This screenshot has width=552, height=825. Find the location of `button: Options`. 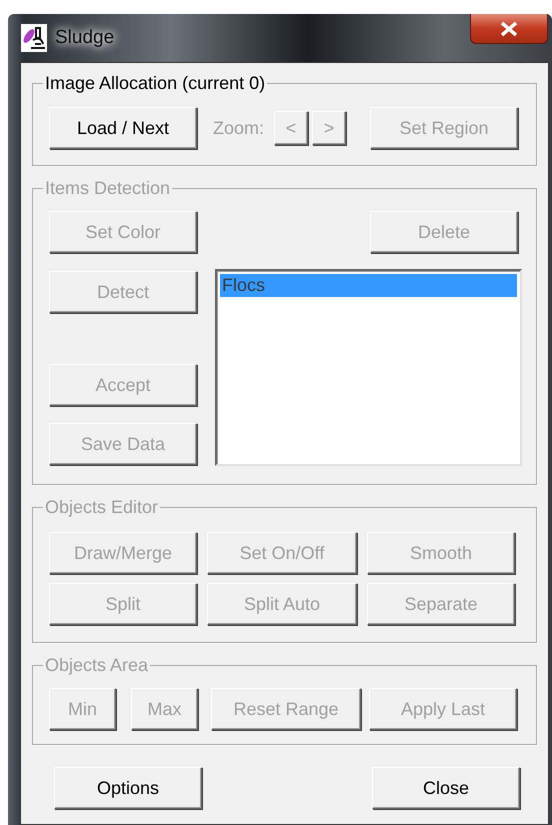

button: Options is located at coordinates (128, 788).